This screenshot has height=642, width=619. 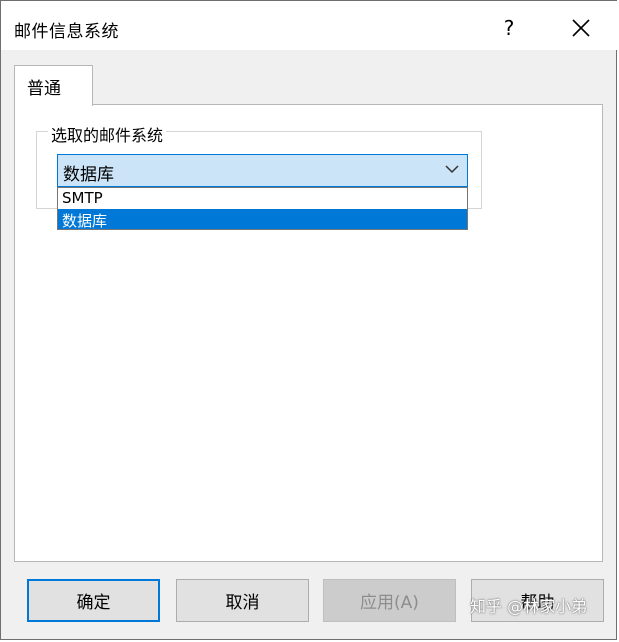 I want to click on question-mark-icon: ?, so click(x=509, y=27).